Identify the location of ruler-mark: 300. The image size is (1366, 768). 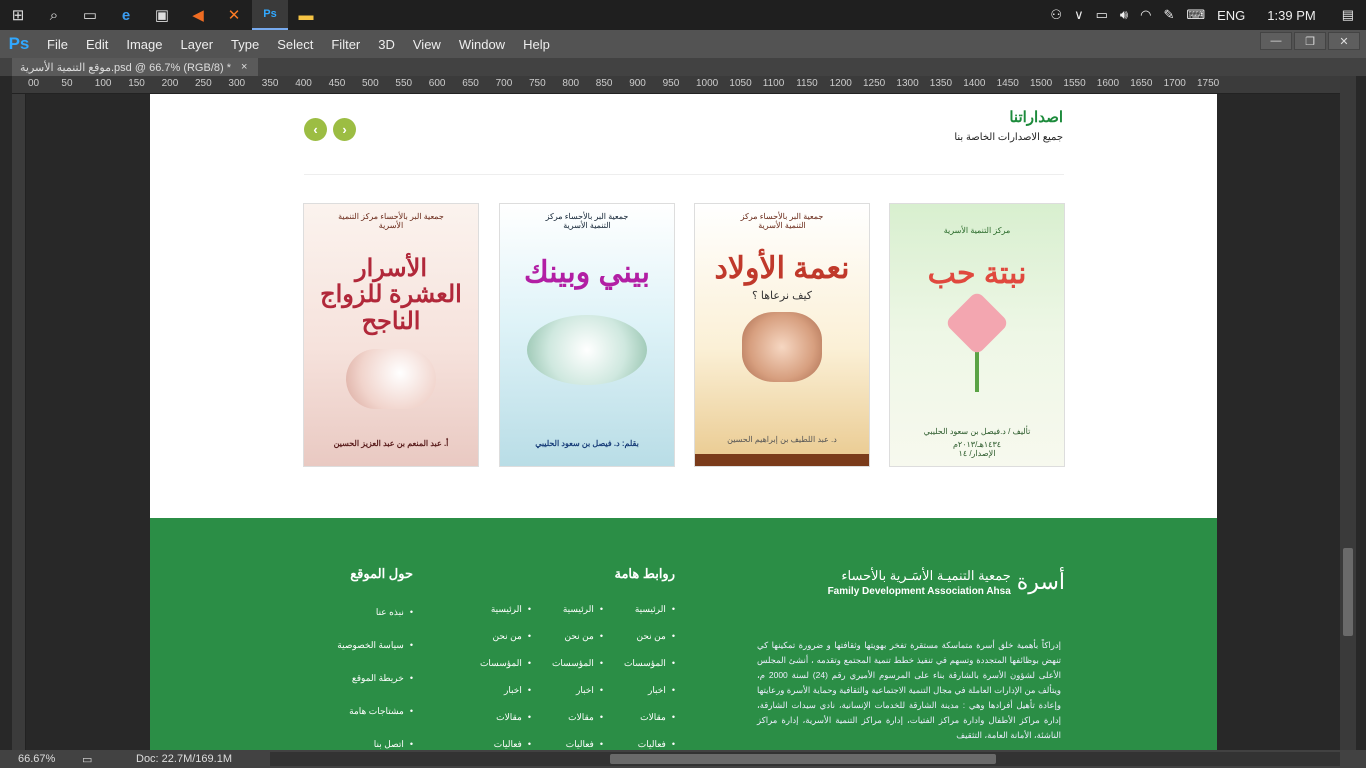
(237, 83).